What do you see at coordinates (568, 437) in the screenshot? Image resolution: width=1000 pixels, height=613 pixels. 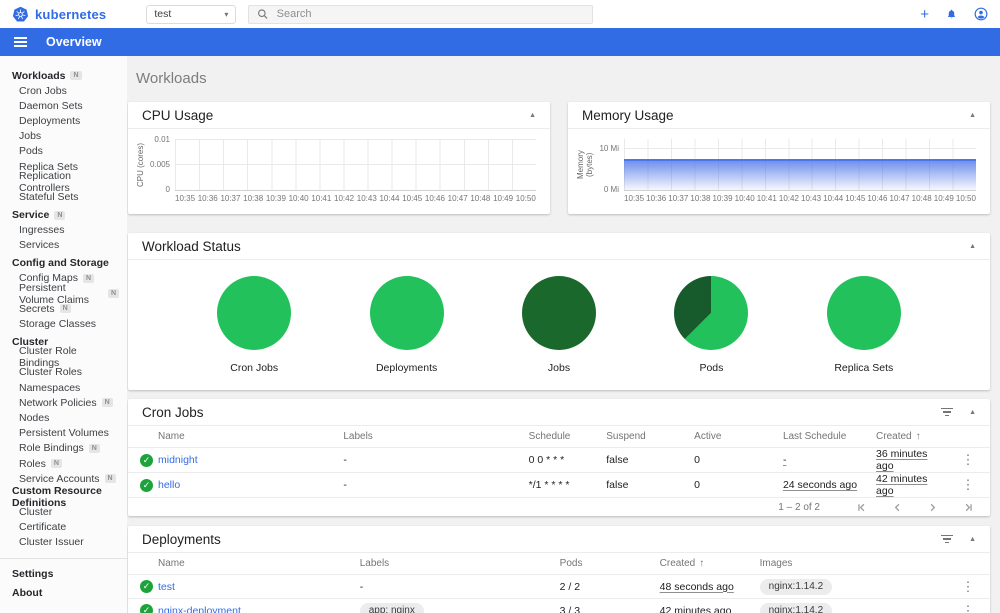 I see `column-header-schedule: Schedule` at bounding box center [568, 437].